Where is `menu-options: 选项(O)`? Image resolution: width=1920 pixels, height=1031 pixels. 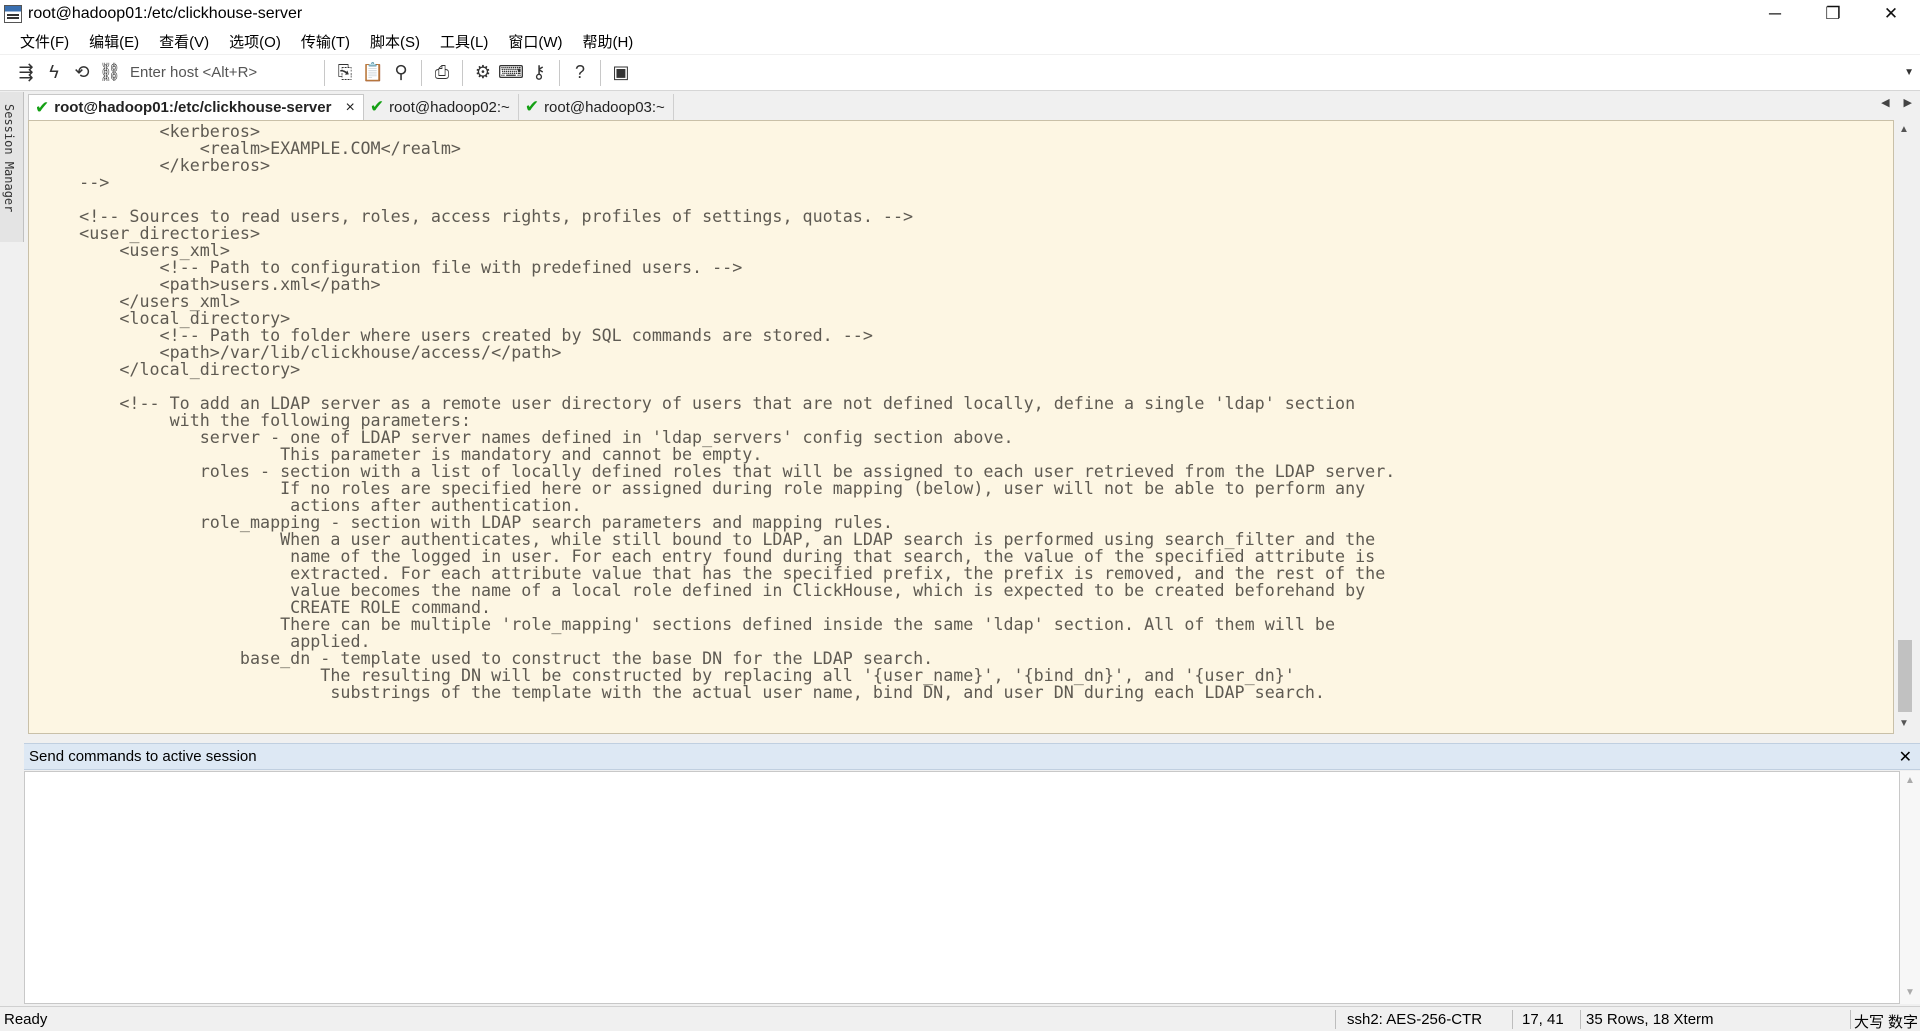
menu-options: 选项(O) is located at coordinates (255, 41).